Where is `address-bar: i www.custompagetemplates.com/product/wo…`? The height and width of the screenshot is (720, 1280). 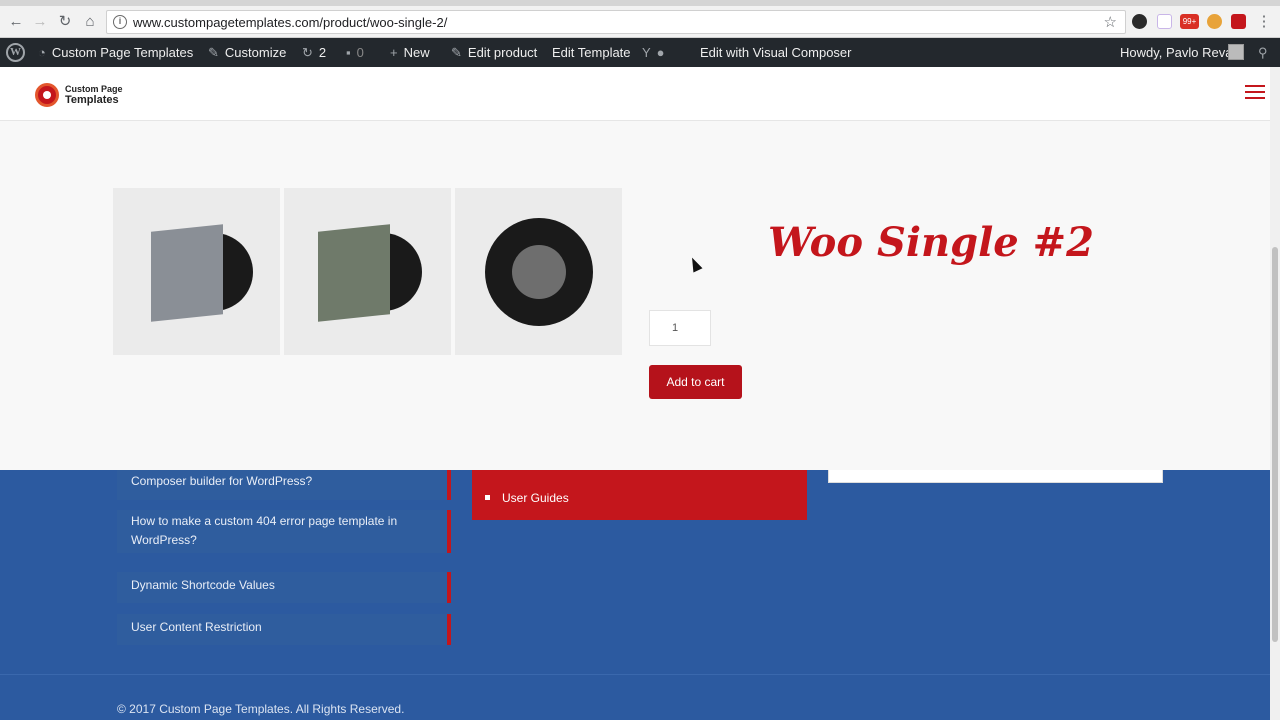 address-bar: i www.custompagetemplates.com/product/wo… is located at coordinates (616, 22).